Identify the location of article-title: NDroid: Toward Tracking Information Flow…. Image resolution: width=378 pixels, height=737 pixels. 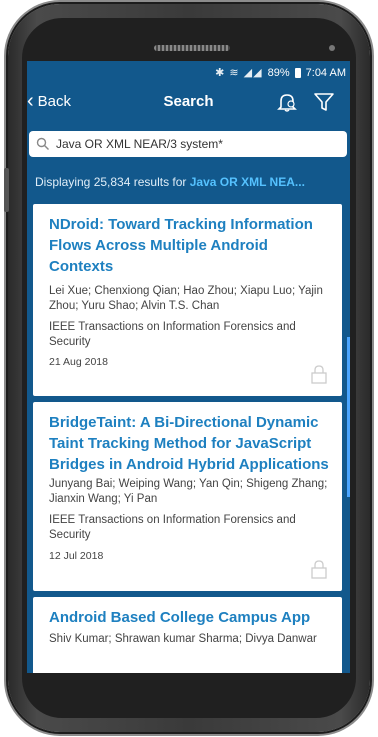
(190, 245).